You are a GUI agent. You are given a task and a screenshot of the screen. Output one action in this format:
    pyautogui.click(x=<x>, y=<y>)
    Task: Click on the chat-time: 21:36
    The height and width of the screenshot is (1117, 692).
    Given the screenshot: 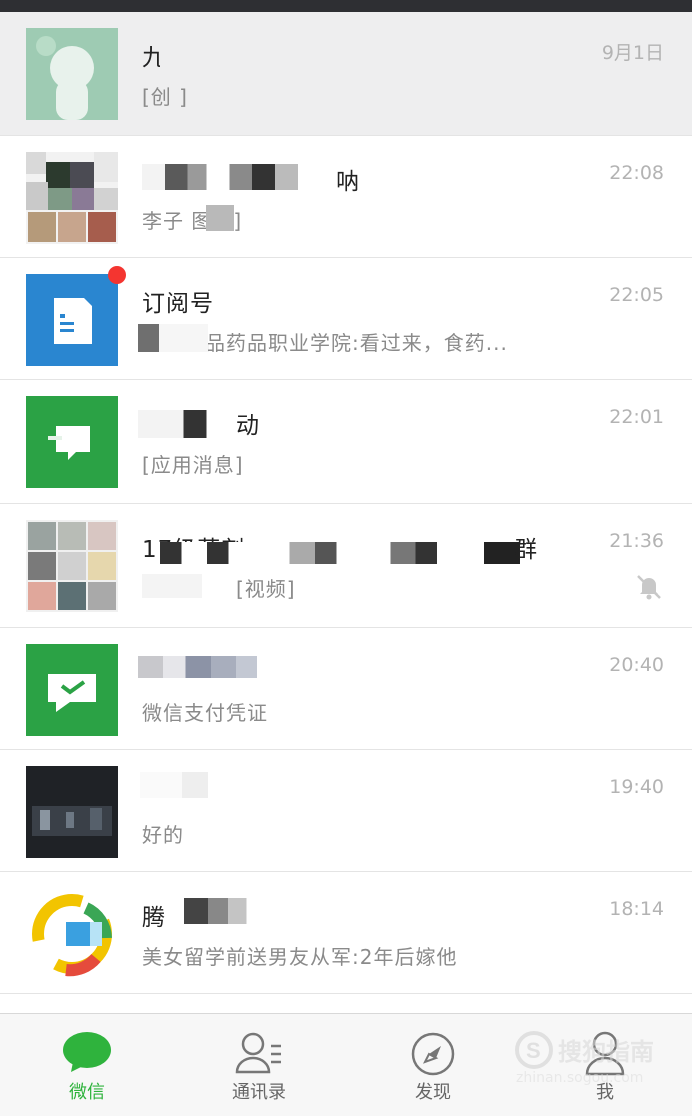 What is the action you would take?
    pyautogui.click(x=636, y=541)
    